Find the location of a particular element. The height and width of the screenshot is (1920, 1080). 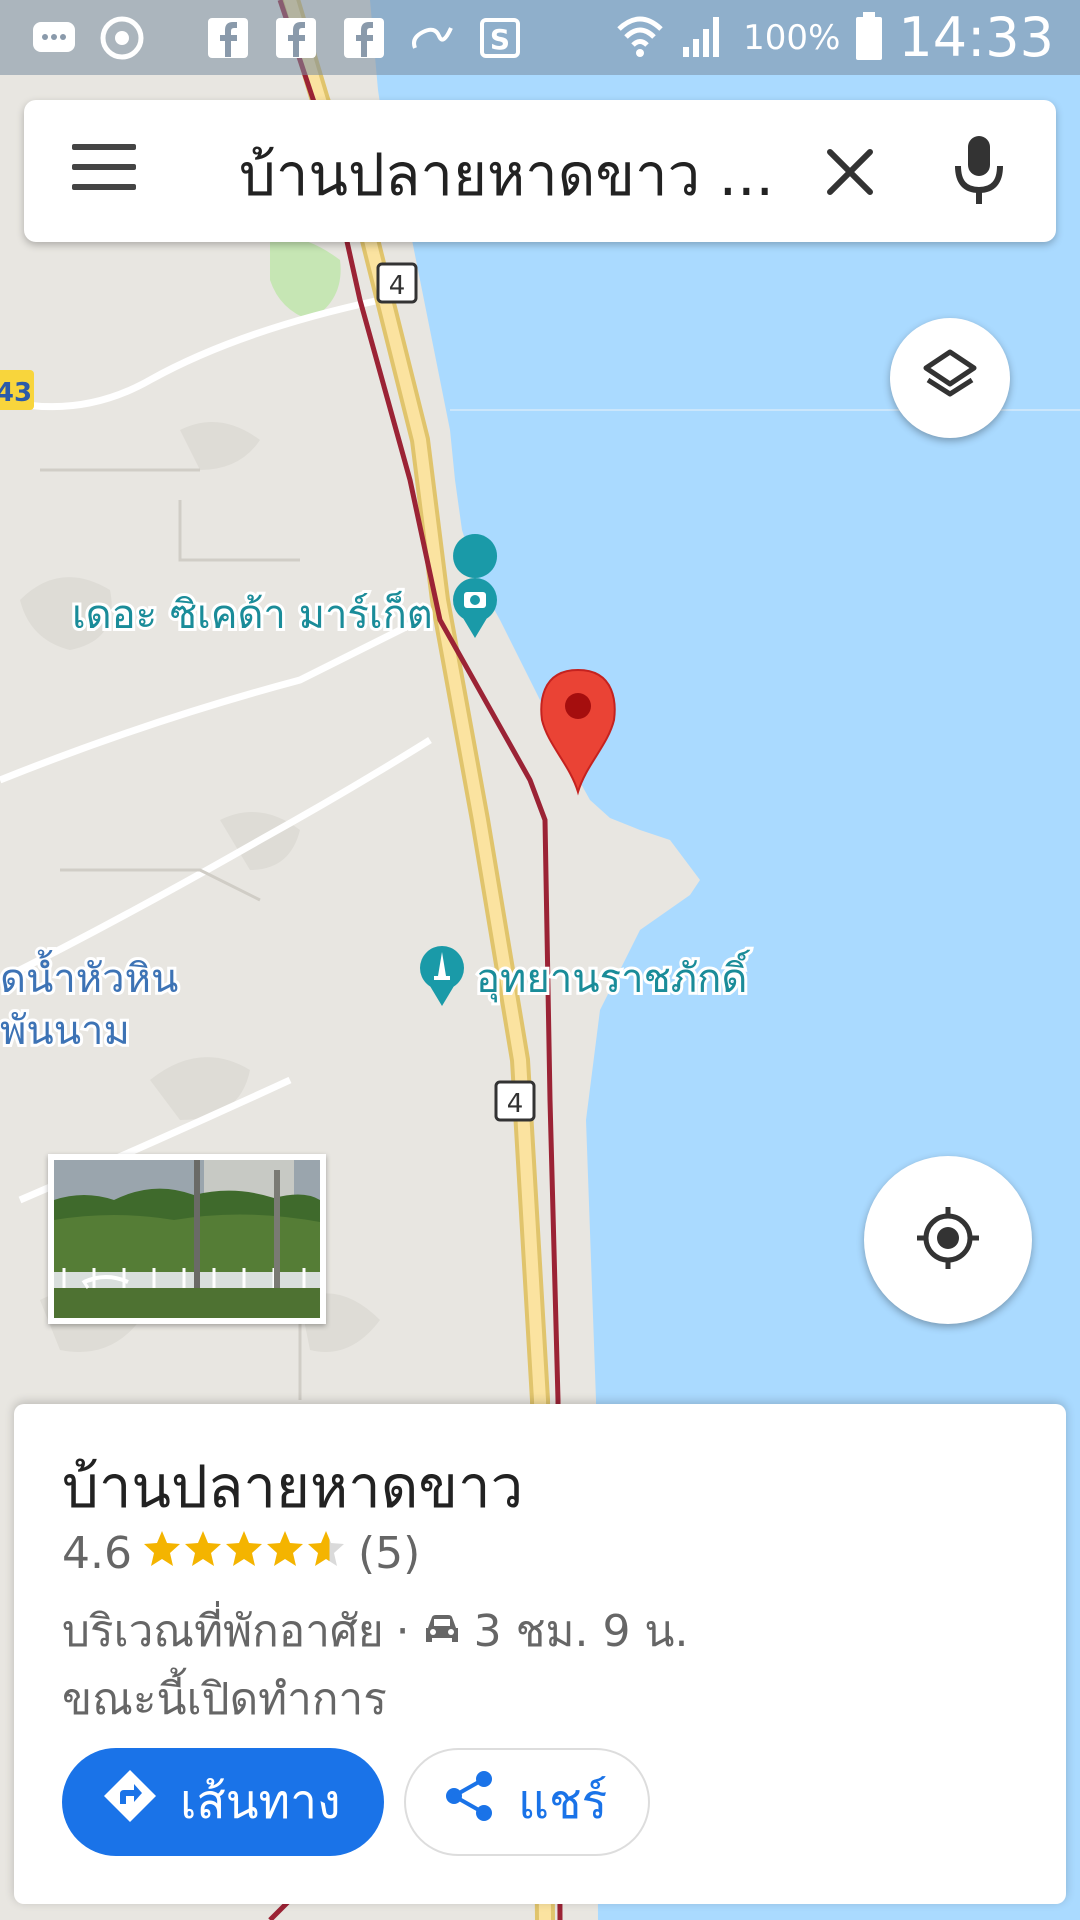

rating-value: 4.6 is located at coordinates (97, 1553).